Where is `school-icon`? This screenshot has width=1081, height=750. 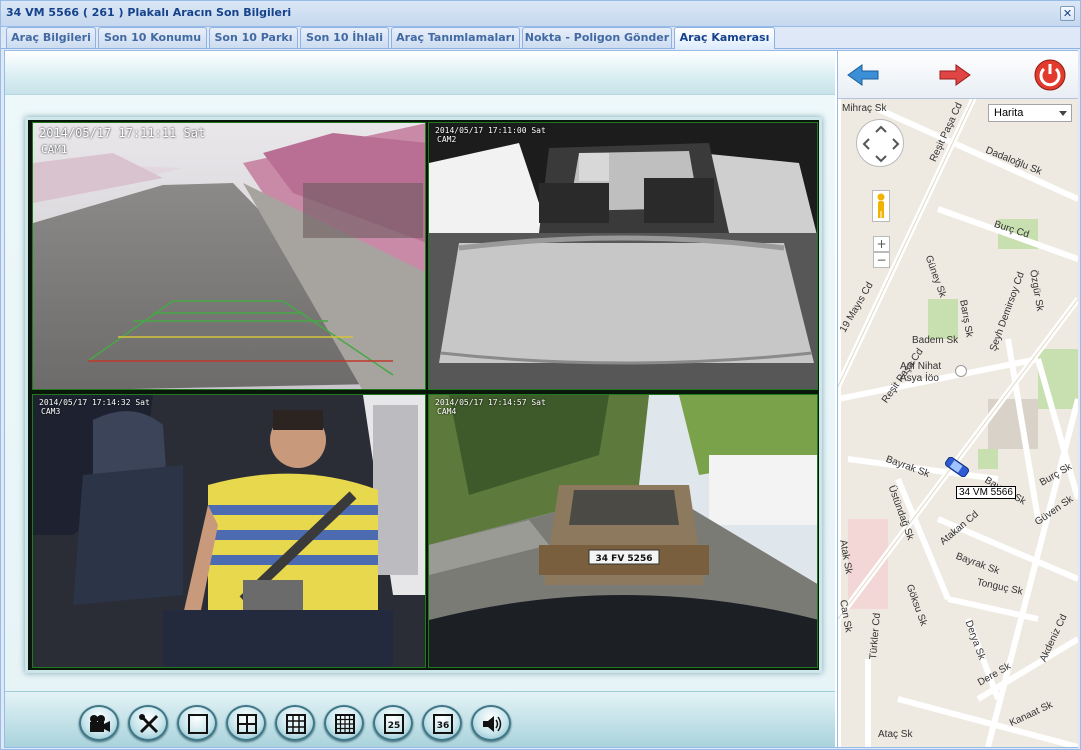 school-icon is located at coordinates (961, 371).